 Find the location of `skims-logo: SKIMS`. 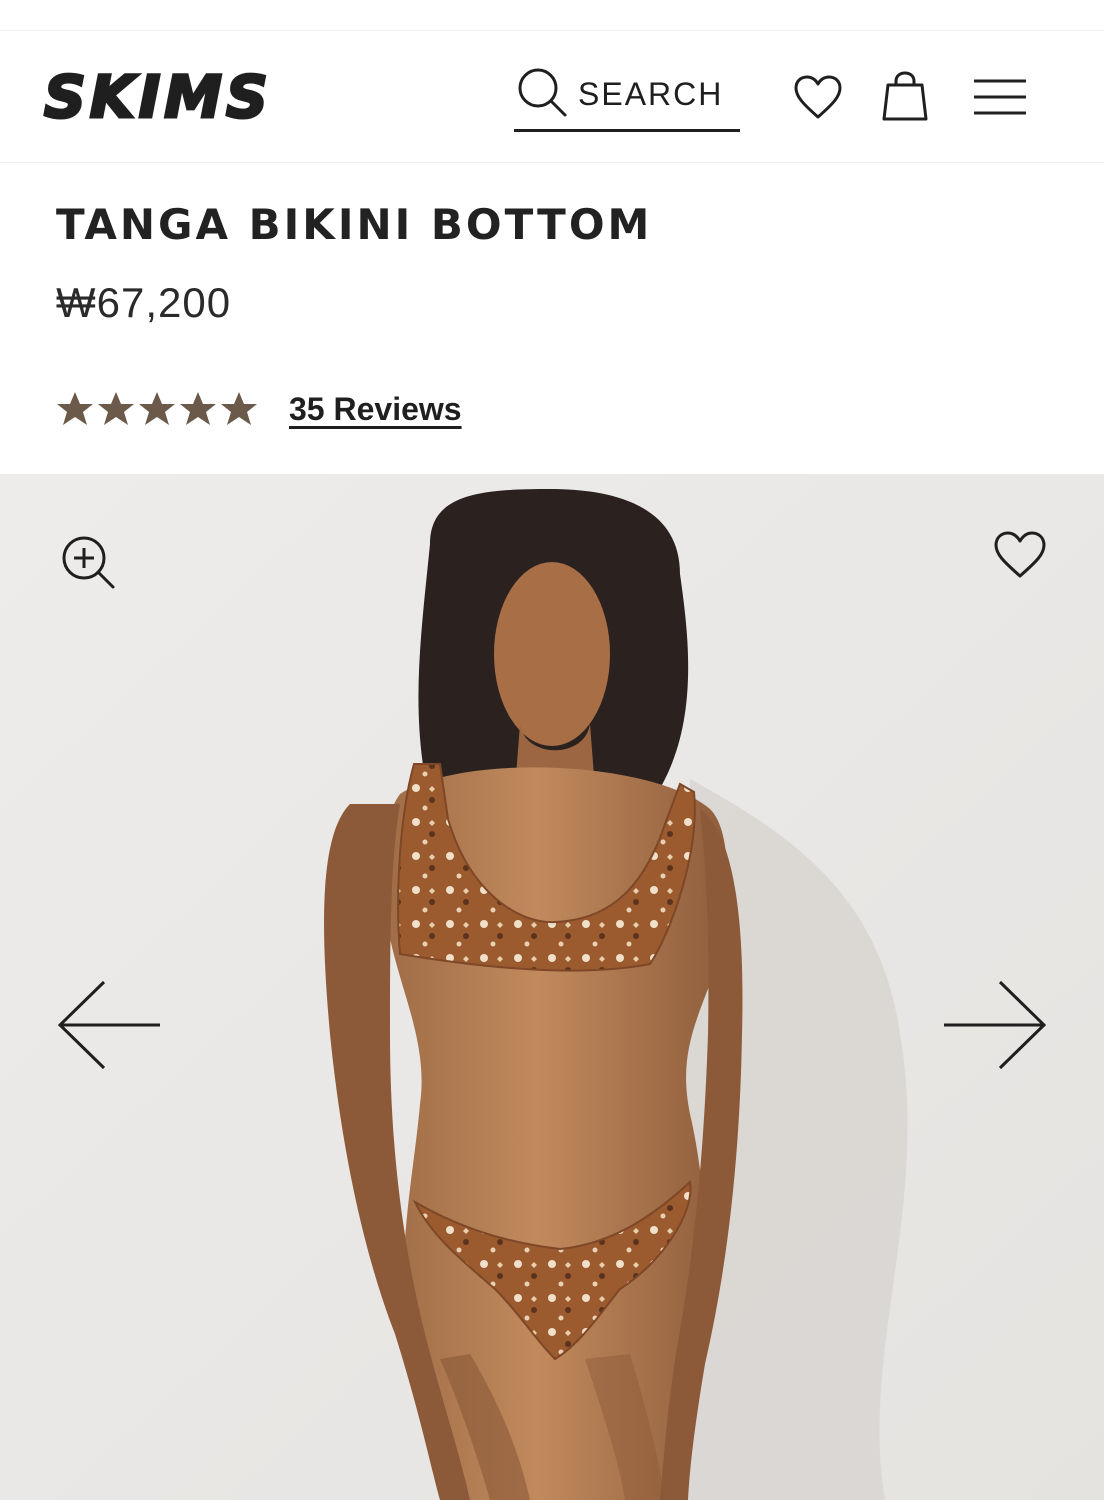

skims-logo: SKIMS is located at coordinates (177, 95).